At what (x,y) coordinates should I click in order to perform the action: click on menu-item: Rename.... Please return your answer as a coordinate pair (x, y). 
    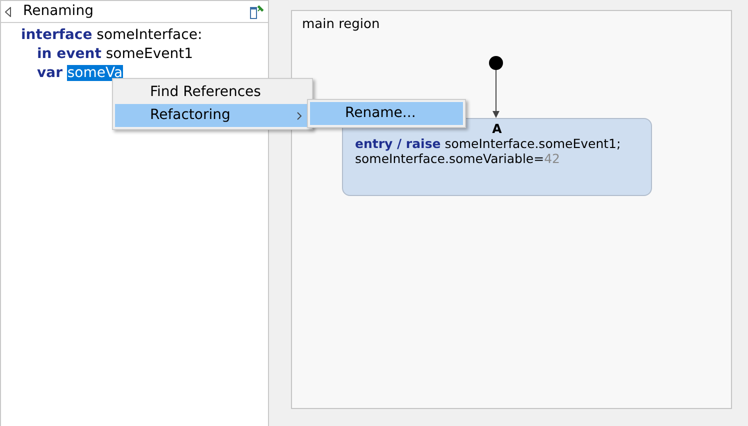
    Looking at the image, I should click on (386, 113).